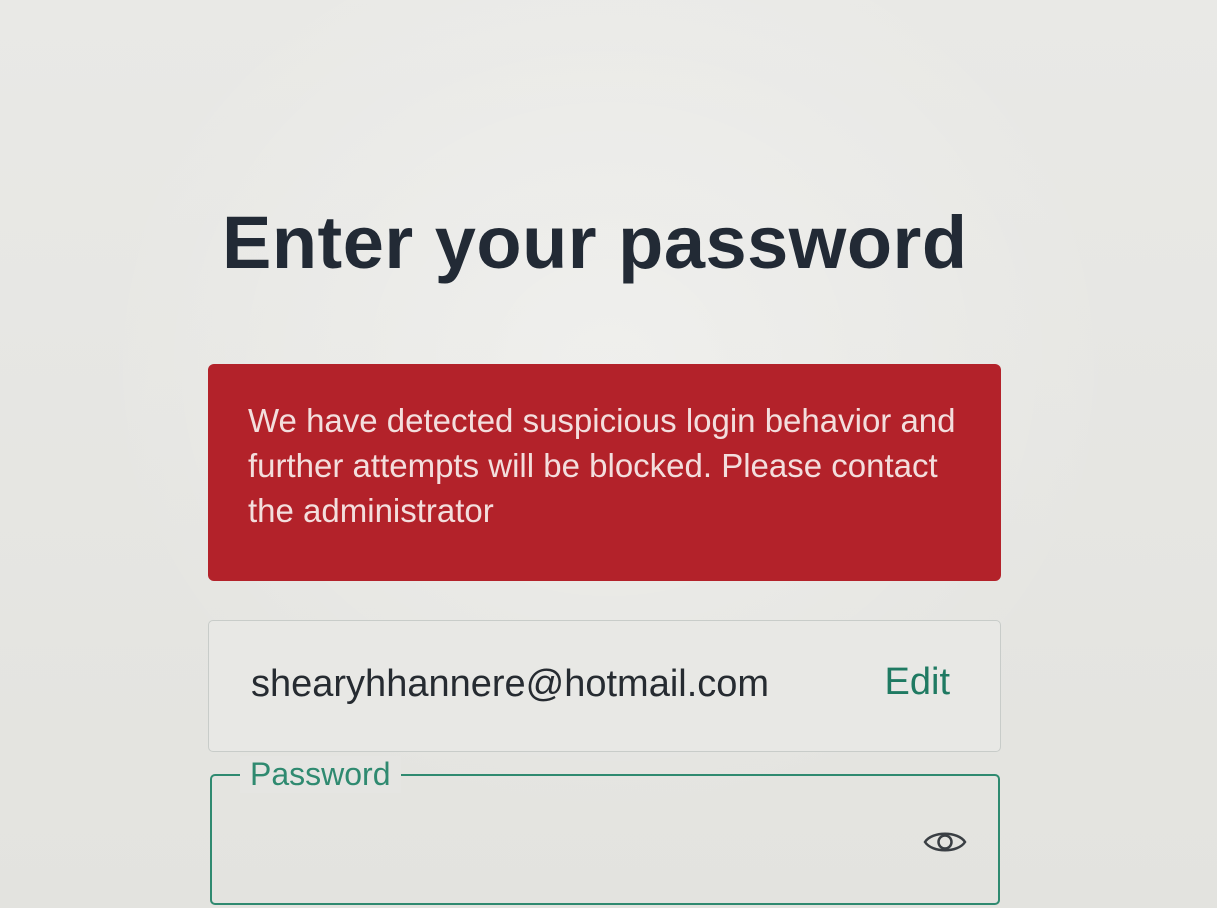 This screenshot has width=1217, height=908. I want to click on email-value: shearyhhannere@hotmail.com, so click(510, 684).